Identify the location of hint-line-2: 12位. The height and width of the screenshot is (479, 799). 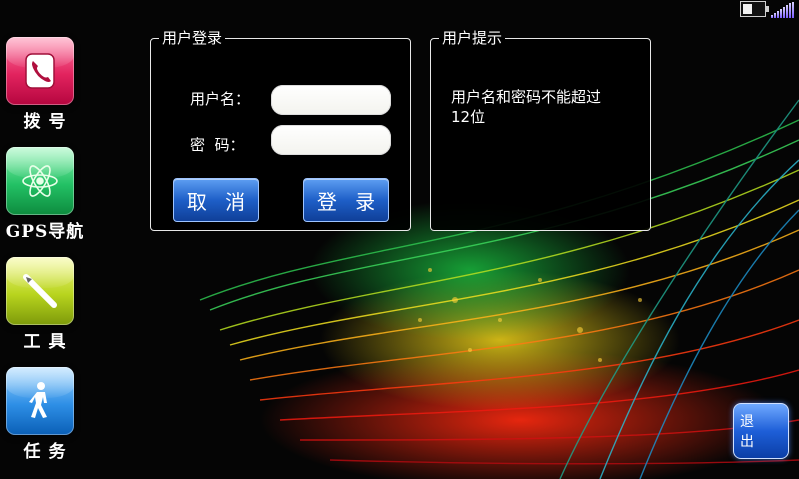
(468, 117).